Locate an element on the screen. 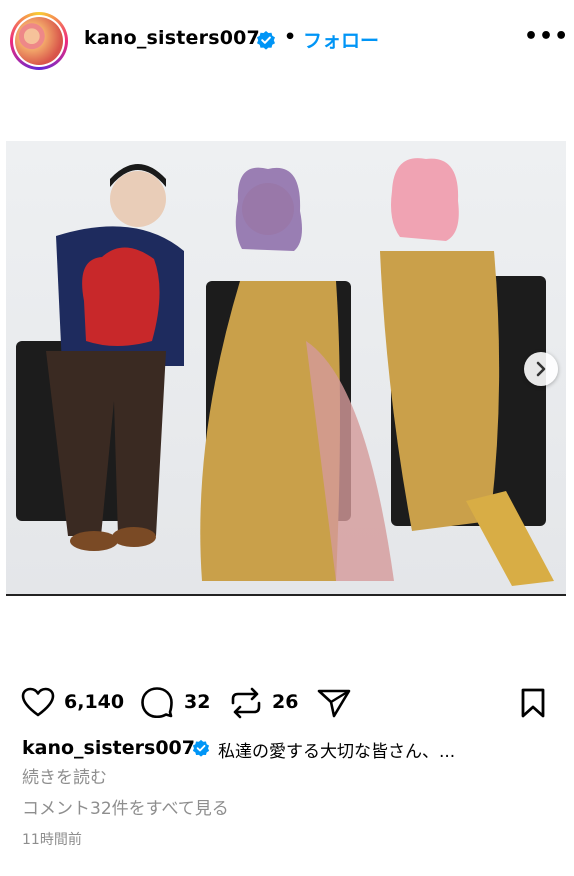 This screenshot has height=876, width=574. carousel-next-button is located at coordinates (541, 369).